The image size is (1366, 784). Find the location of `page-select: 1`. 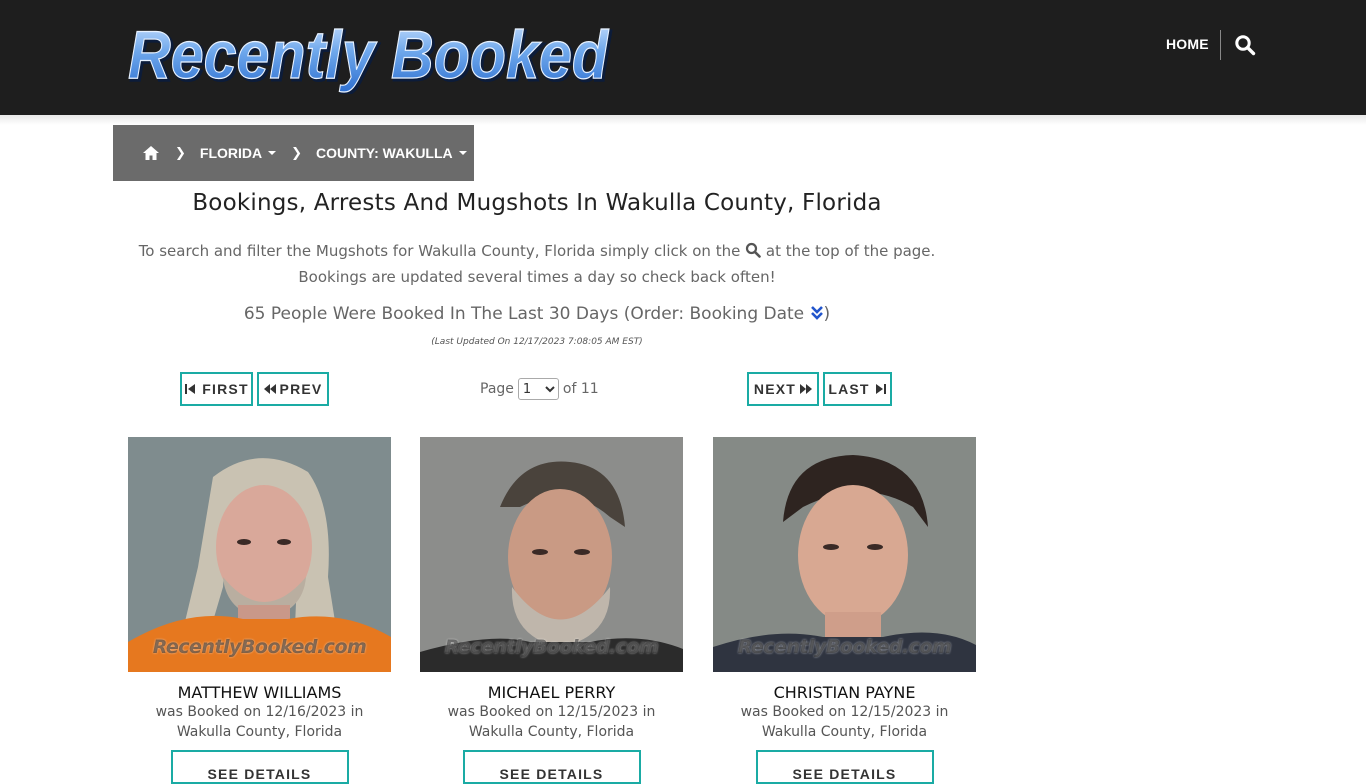

page-select: 1 is located at coordinates (538, 389).